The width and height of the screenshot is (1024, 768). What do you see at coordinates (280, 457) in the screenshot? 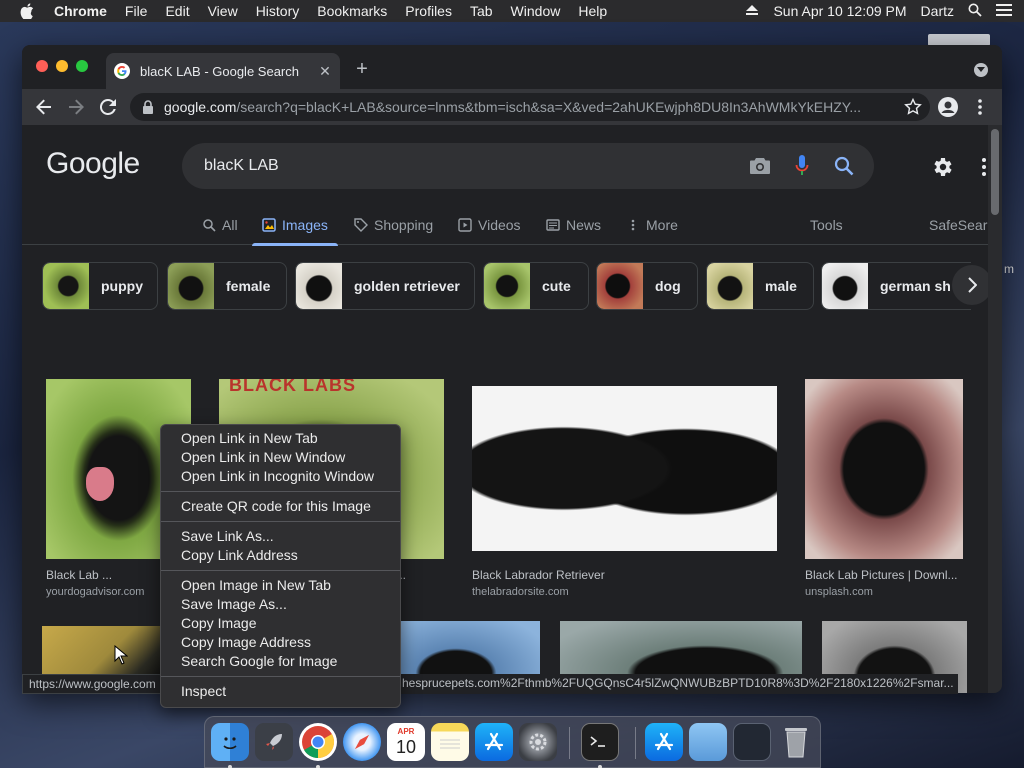
I see `menu-item-open-link-new-window: Open Link in New Window` at bounding box center [280, 457].